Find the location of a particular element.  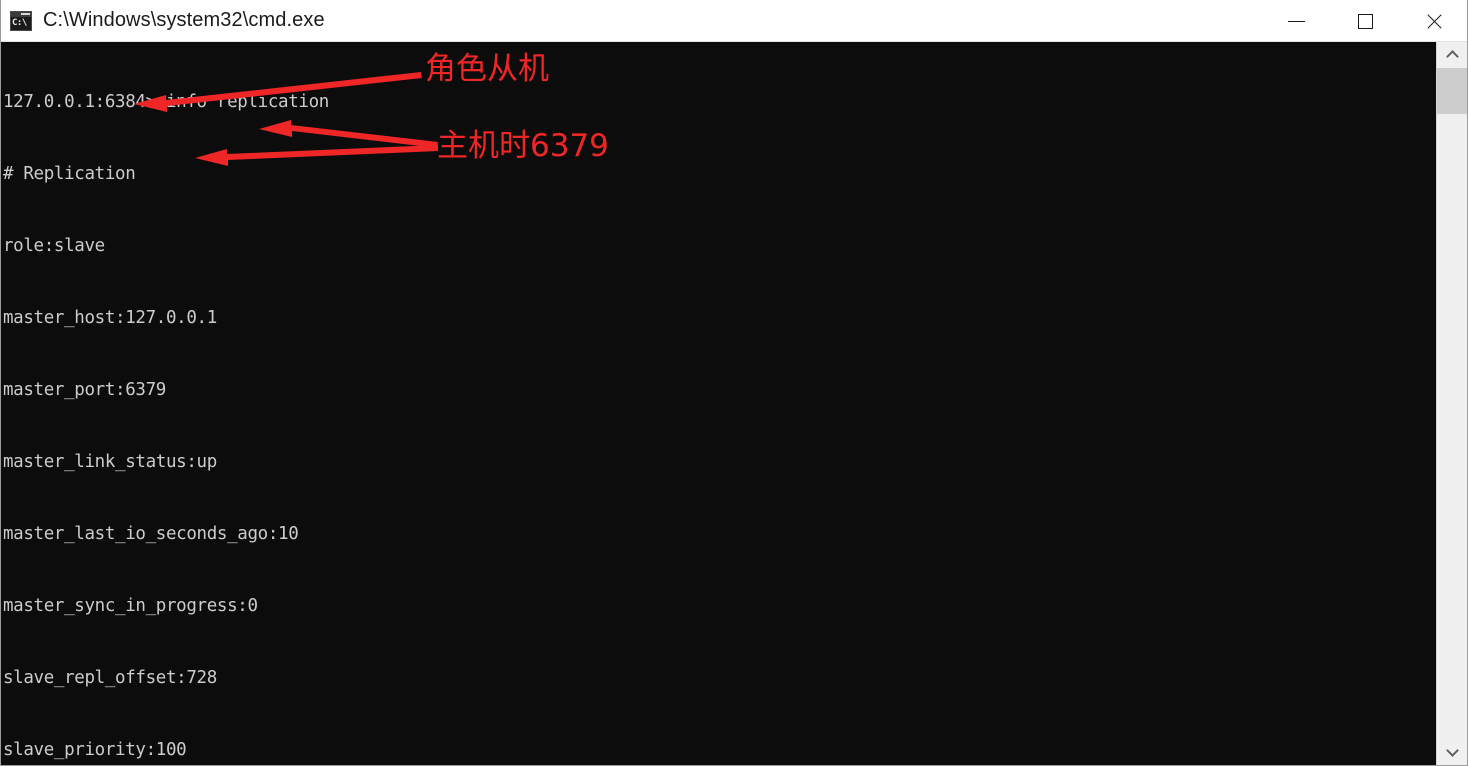

scroll-down-button is located at coordinates (1452, 752).